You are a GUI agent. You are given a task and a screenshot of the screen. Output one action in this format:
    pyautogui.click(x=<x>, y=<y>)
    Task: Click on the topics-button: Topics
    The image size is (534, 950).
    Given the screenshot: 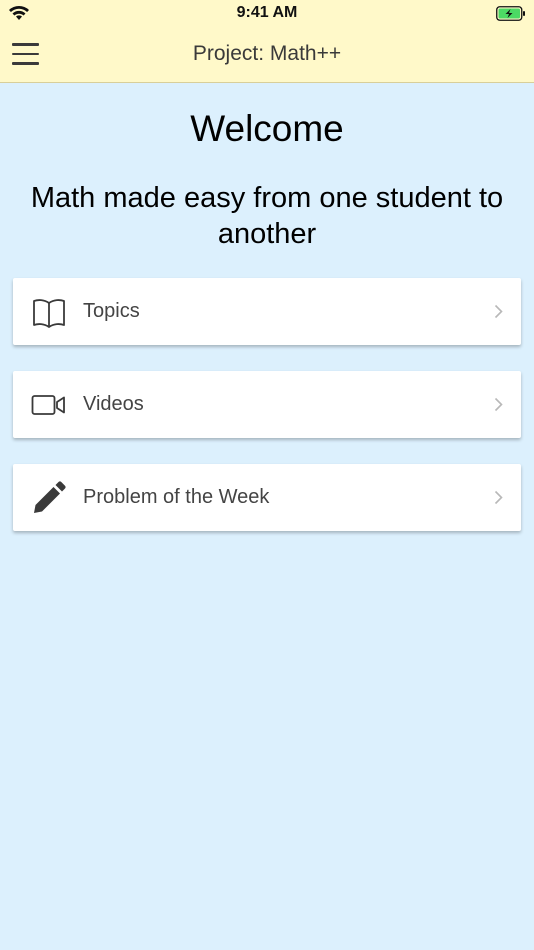 What is the action you would take?
    pyautogui.click(x=267, y=311)
    